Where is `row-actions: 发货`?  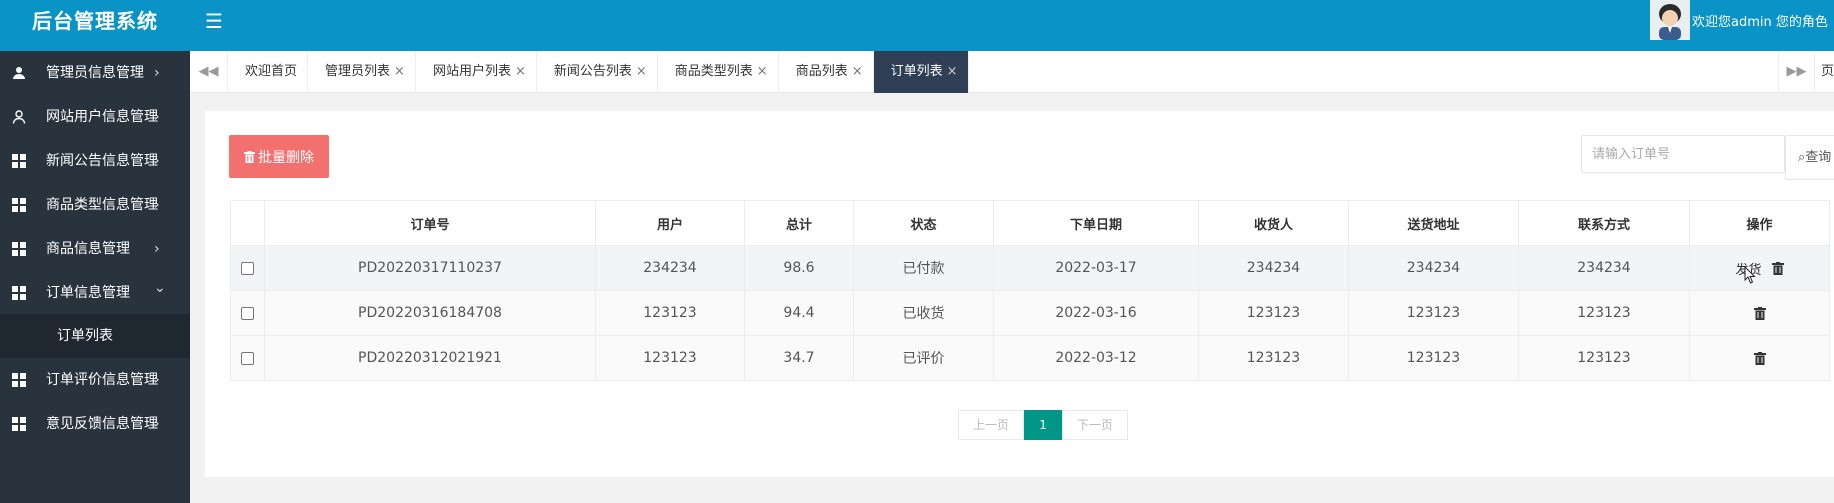
row-actions: 发货 is located at coordinates (1759, 268).